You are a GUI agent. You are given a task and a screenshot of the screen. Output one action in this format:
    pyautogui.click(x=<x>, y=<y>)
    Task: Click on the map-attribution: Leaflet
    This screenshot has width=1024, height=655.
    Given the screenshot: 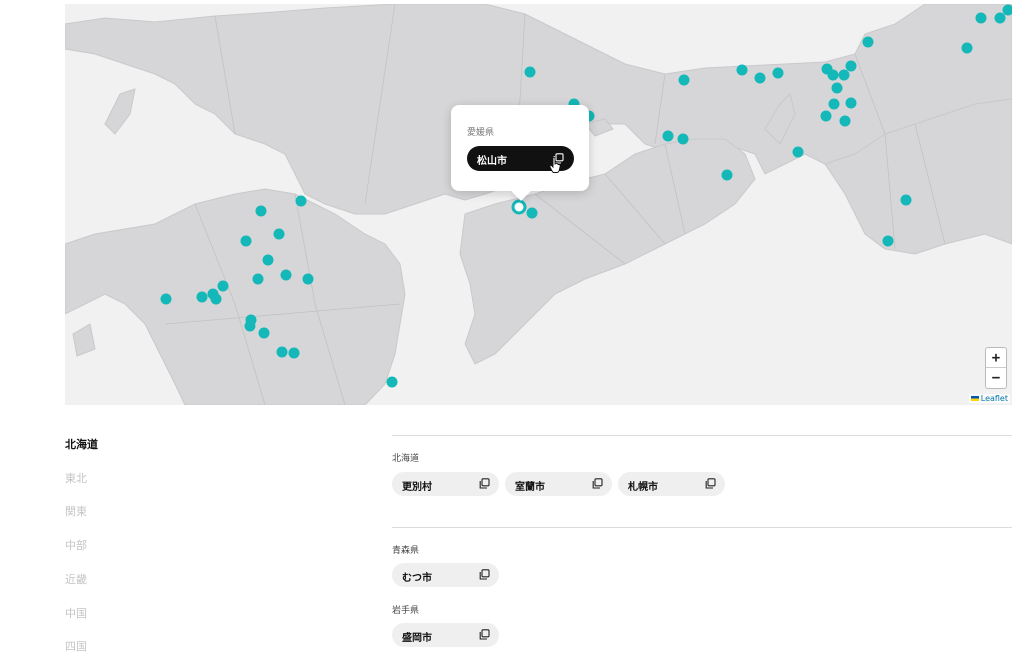 What is the action you would take?
    pyautogui.click(x=989, y=398)
    